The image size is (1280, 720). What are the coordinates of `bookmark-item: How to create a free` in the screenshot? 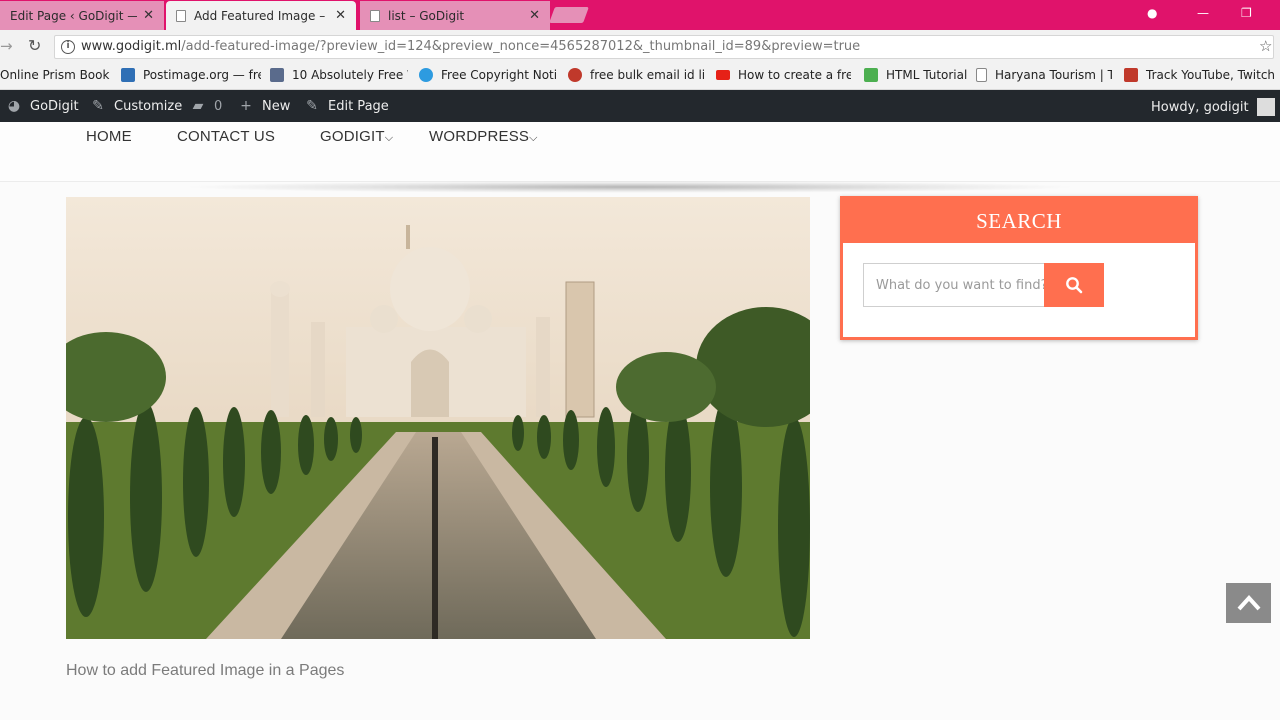 It's located at (783, 75).